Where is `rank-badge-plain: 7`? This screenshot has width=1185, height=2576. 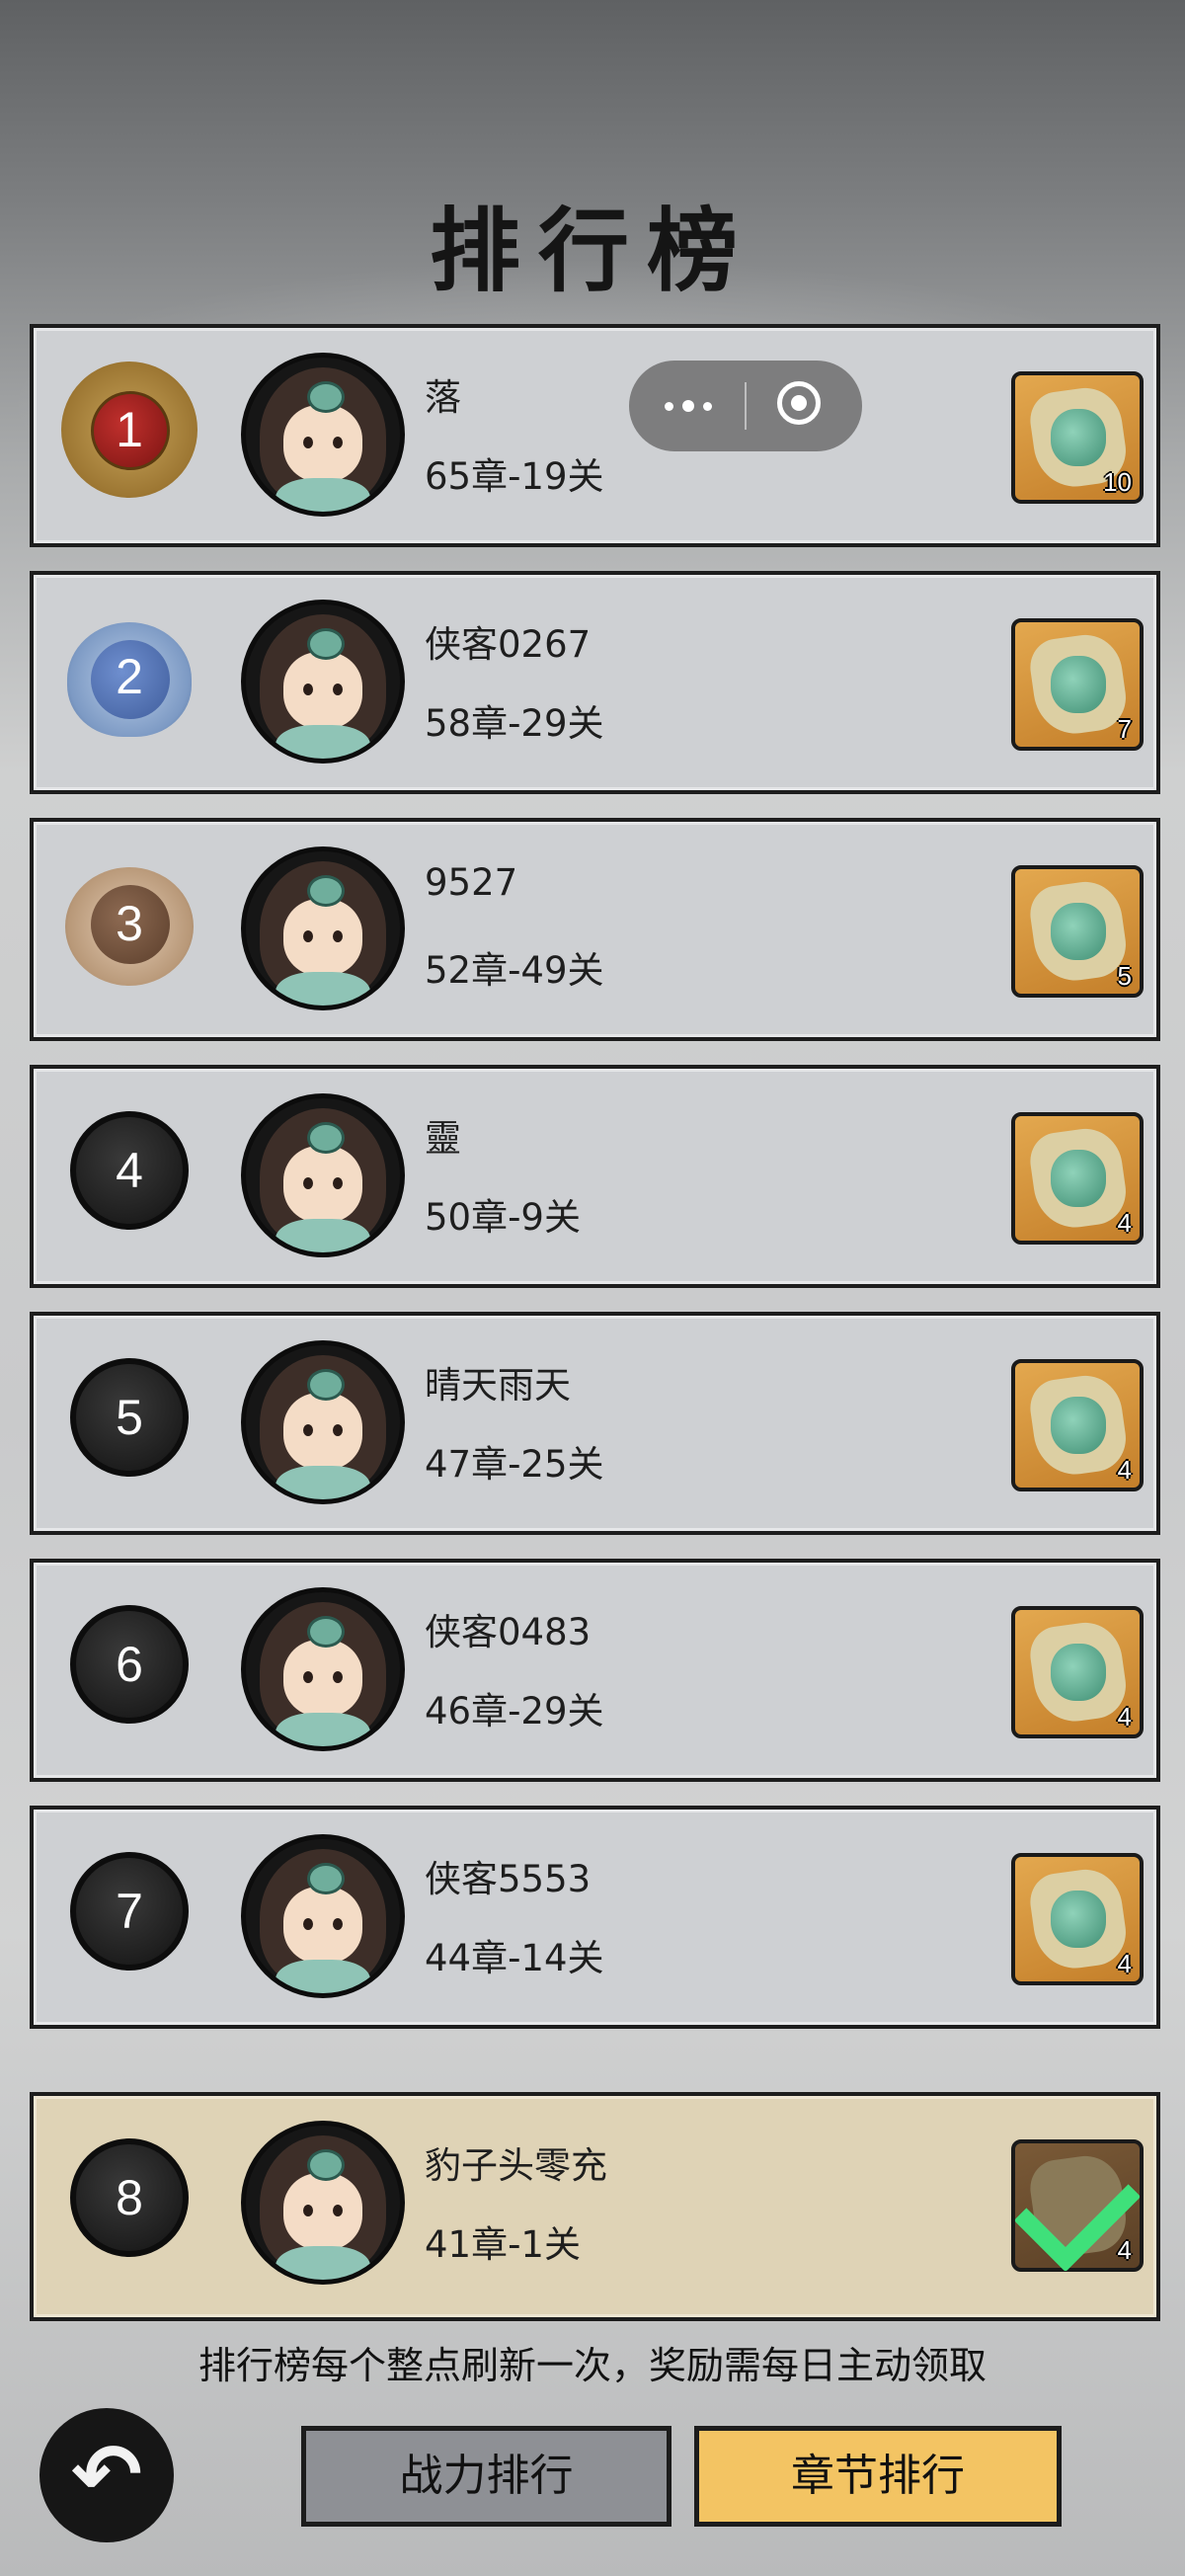 rank-badge-plain: 7 is located at coordinates (129, 1911).